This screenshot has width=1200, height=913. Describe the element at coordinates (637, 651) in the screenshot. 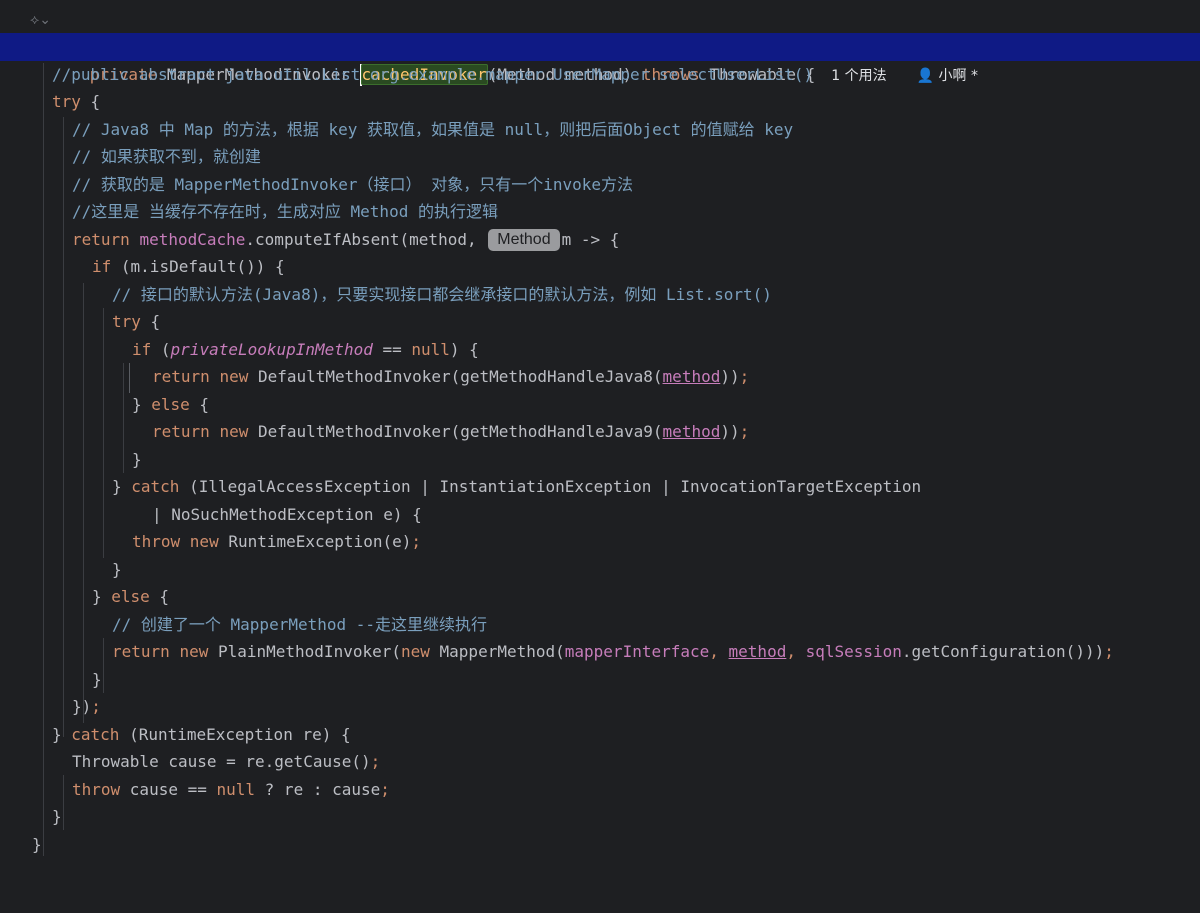

I see `field-name: mapperInterface` at that location.